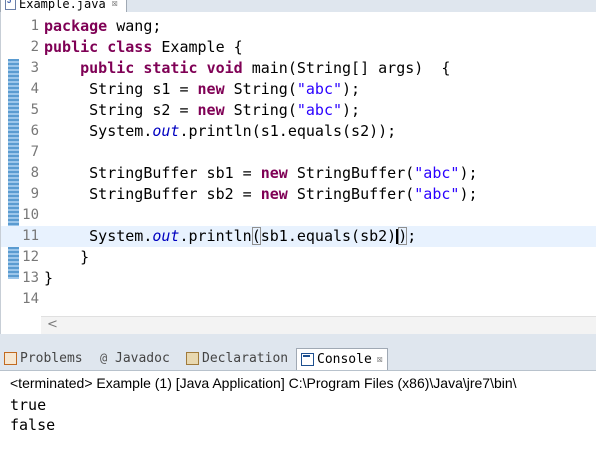 Image resolution: width=596 pixels, height=464 pixels. Describe the element at coordinates (192, 358) in the screenshot. I see `declaration-icon` at that location.